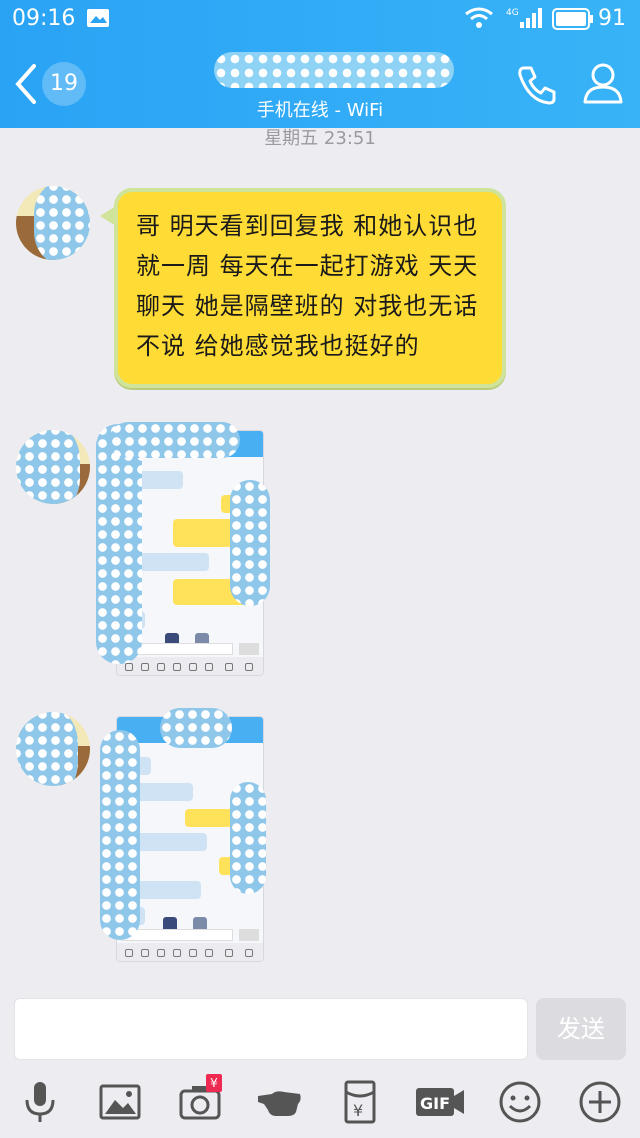  I want to click on wifi-icon, so click(479, 20).